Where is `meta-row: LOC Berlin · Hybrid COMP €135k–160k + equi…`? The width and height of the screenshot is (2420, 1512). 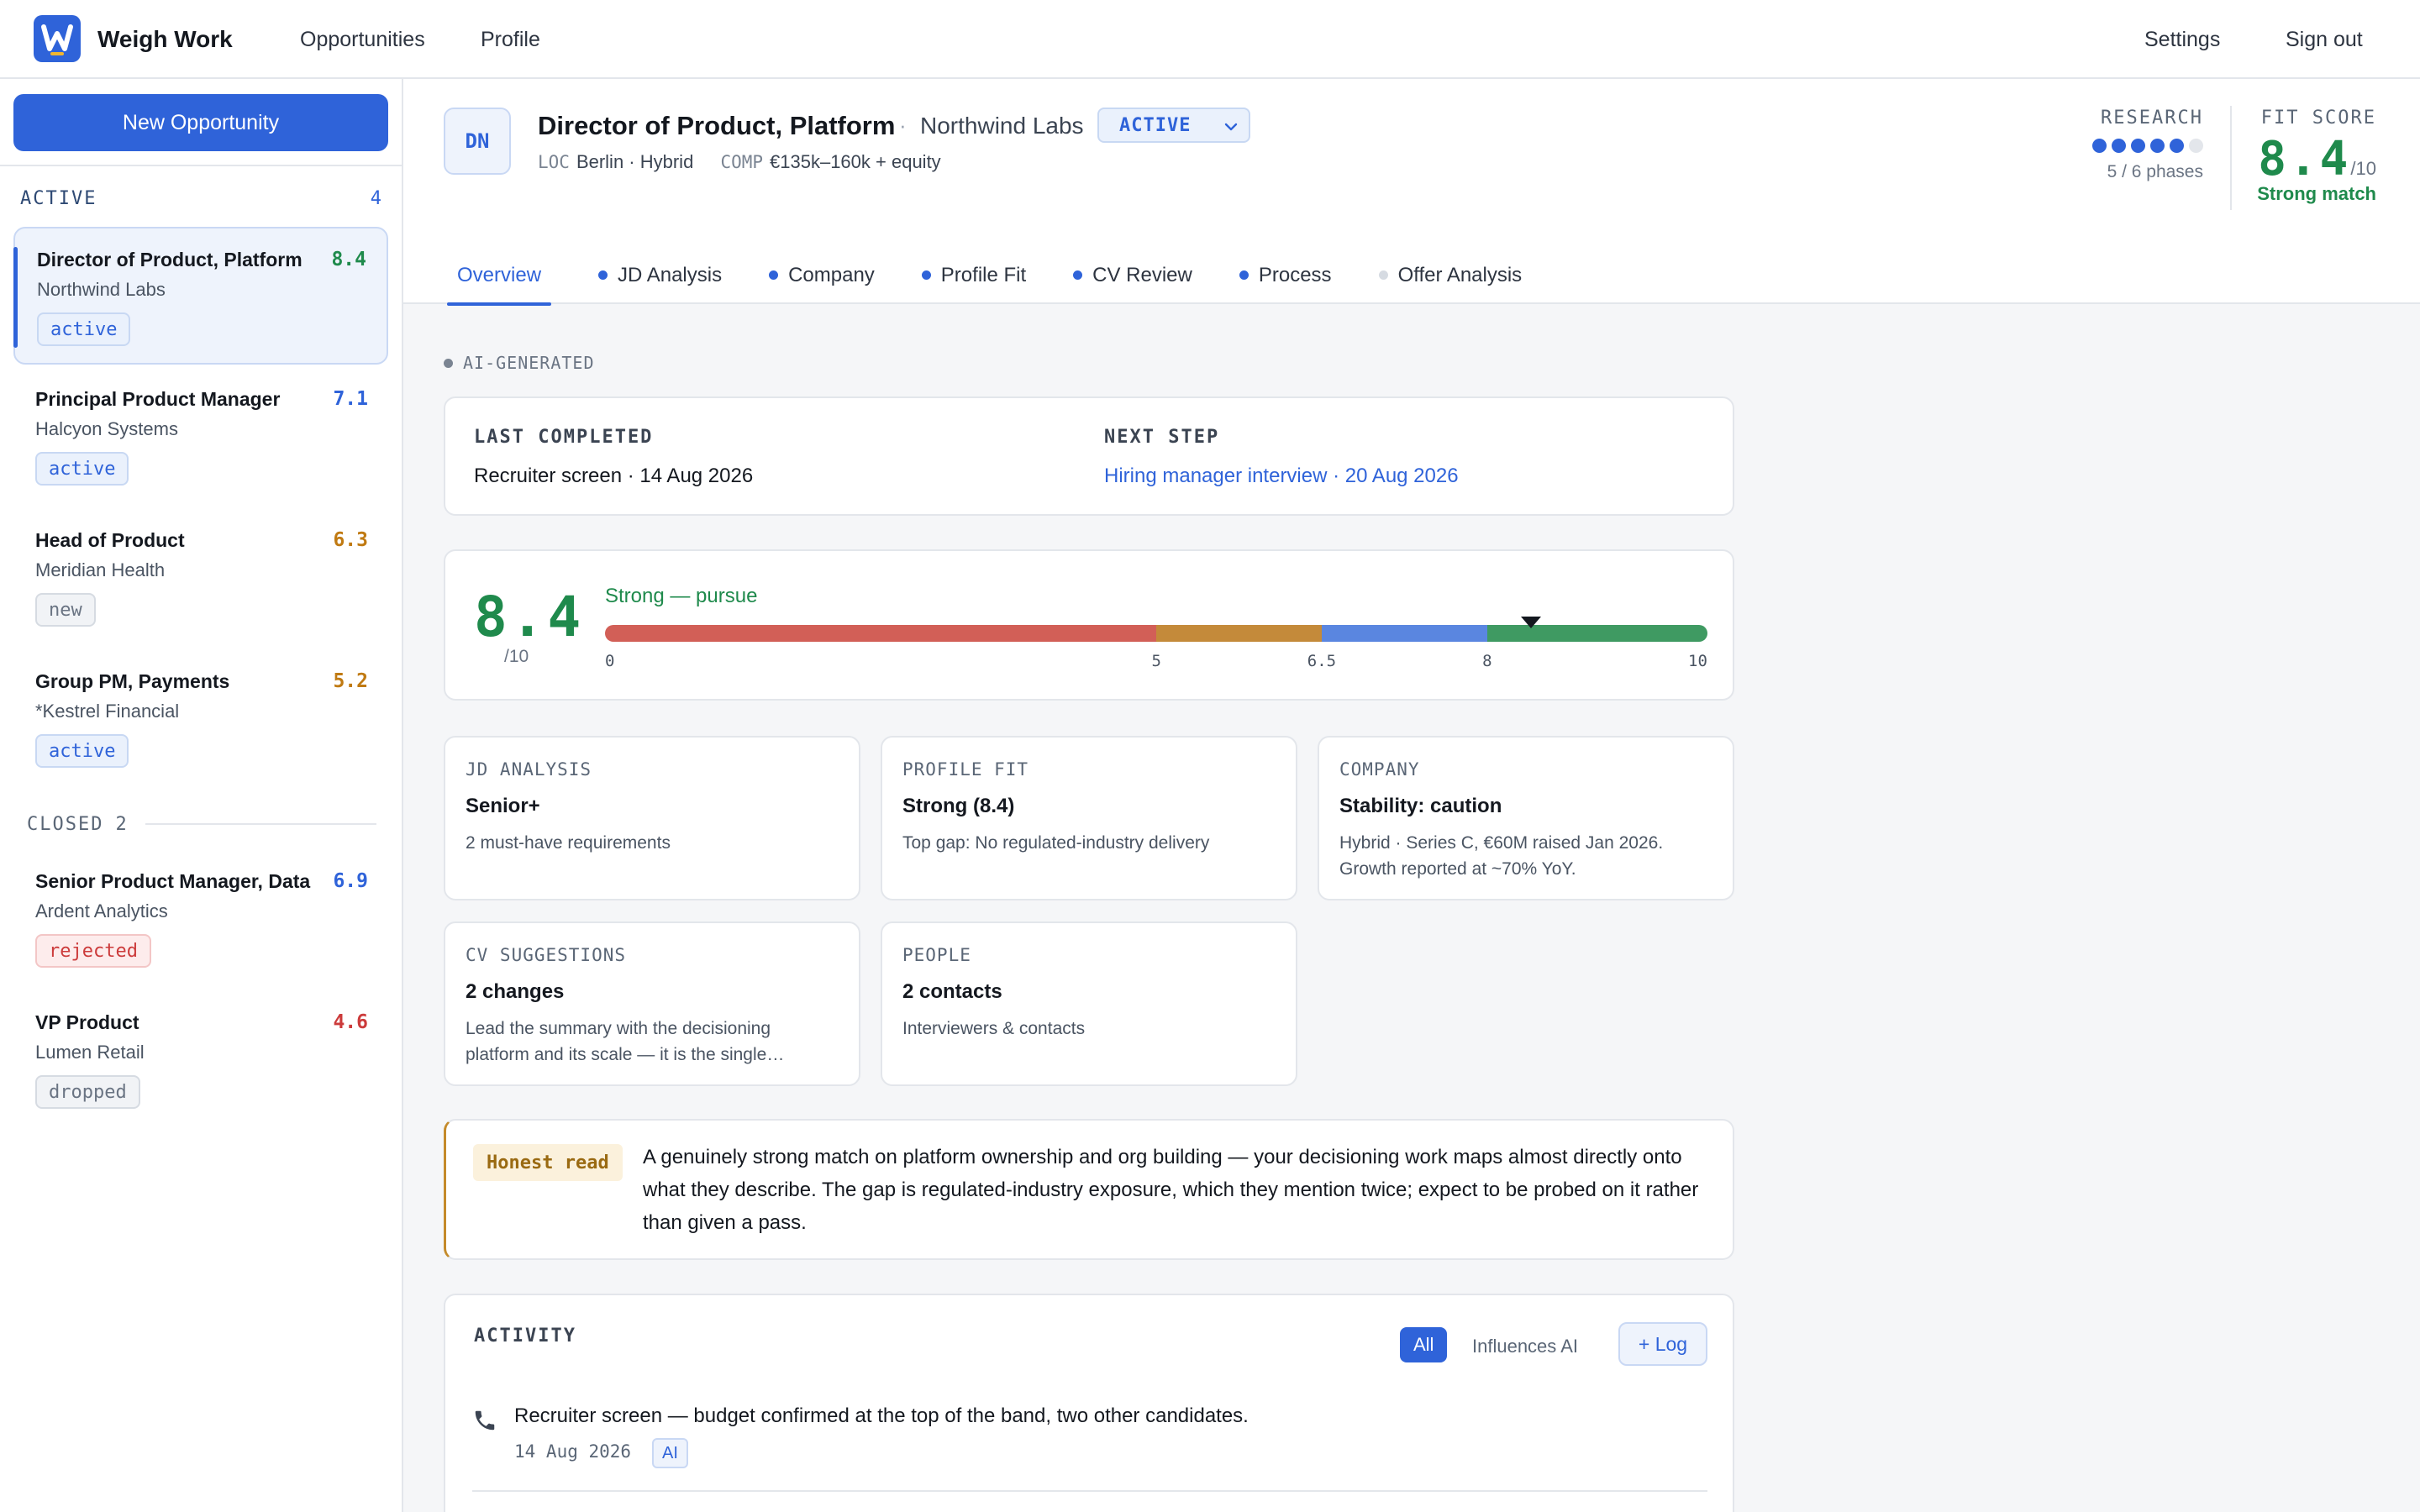 meta-row: LOC Berlin · Hybrid COMP €135k–160k + equi… is located at coordinates (750, 162).